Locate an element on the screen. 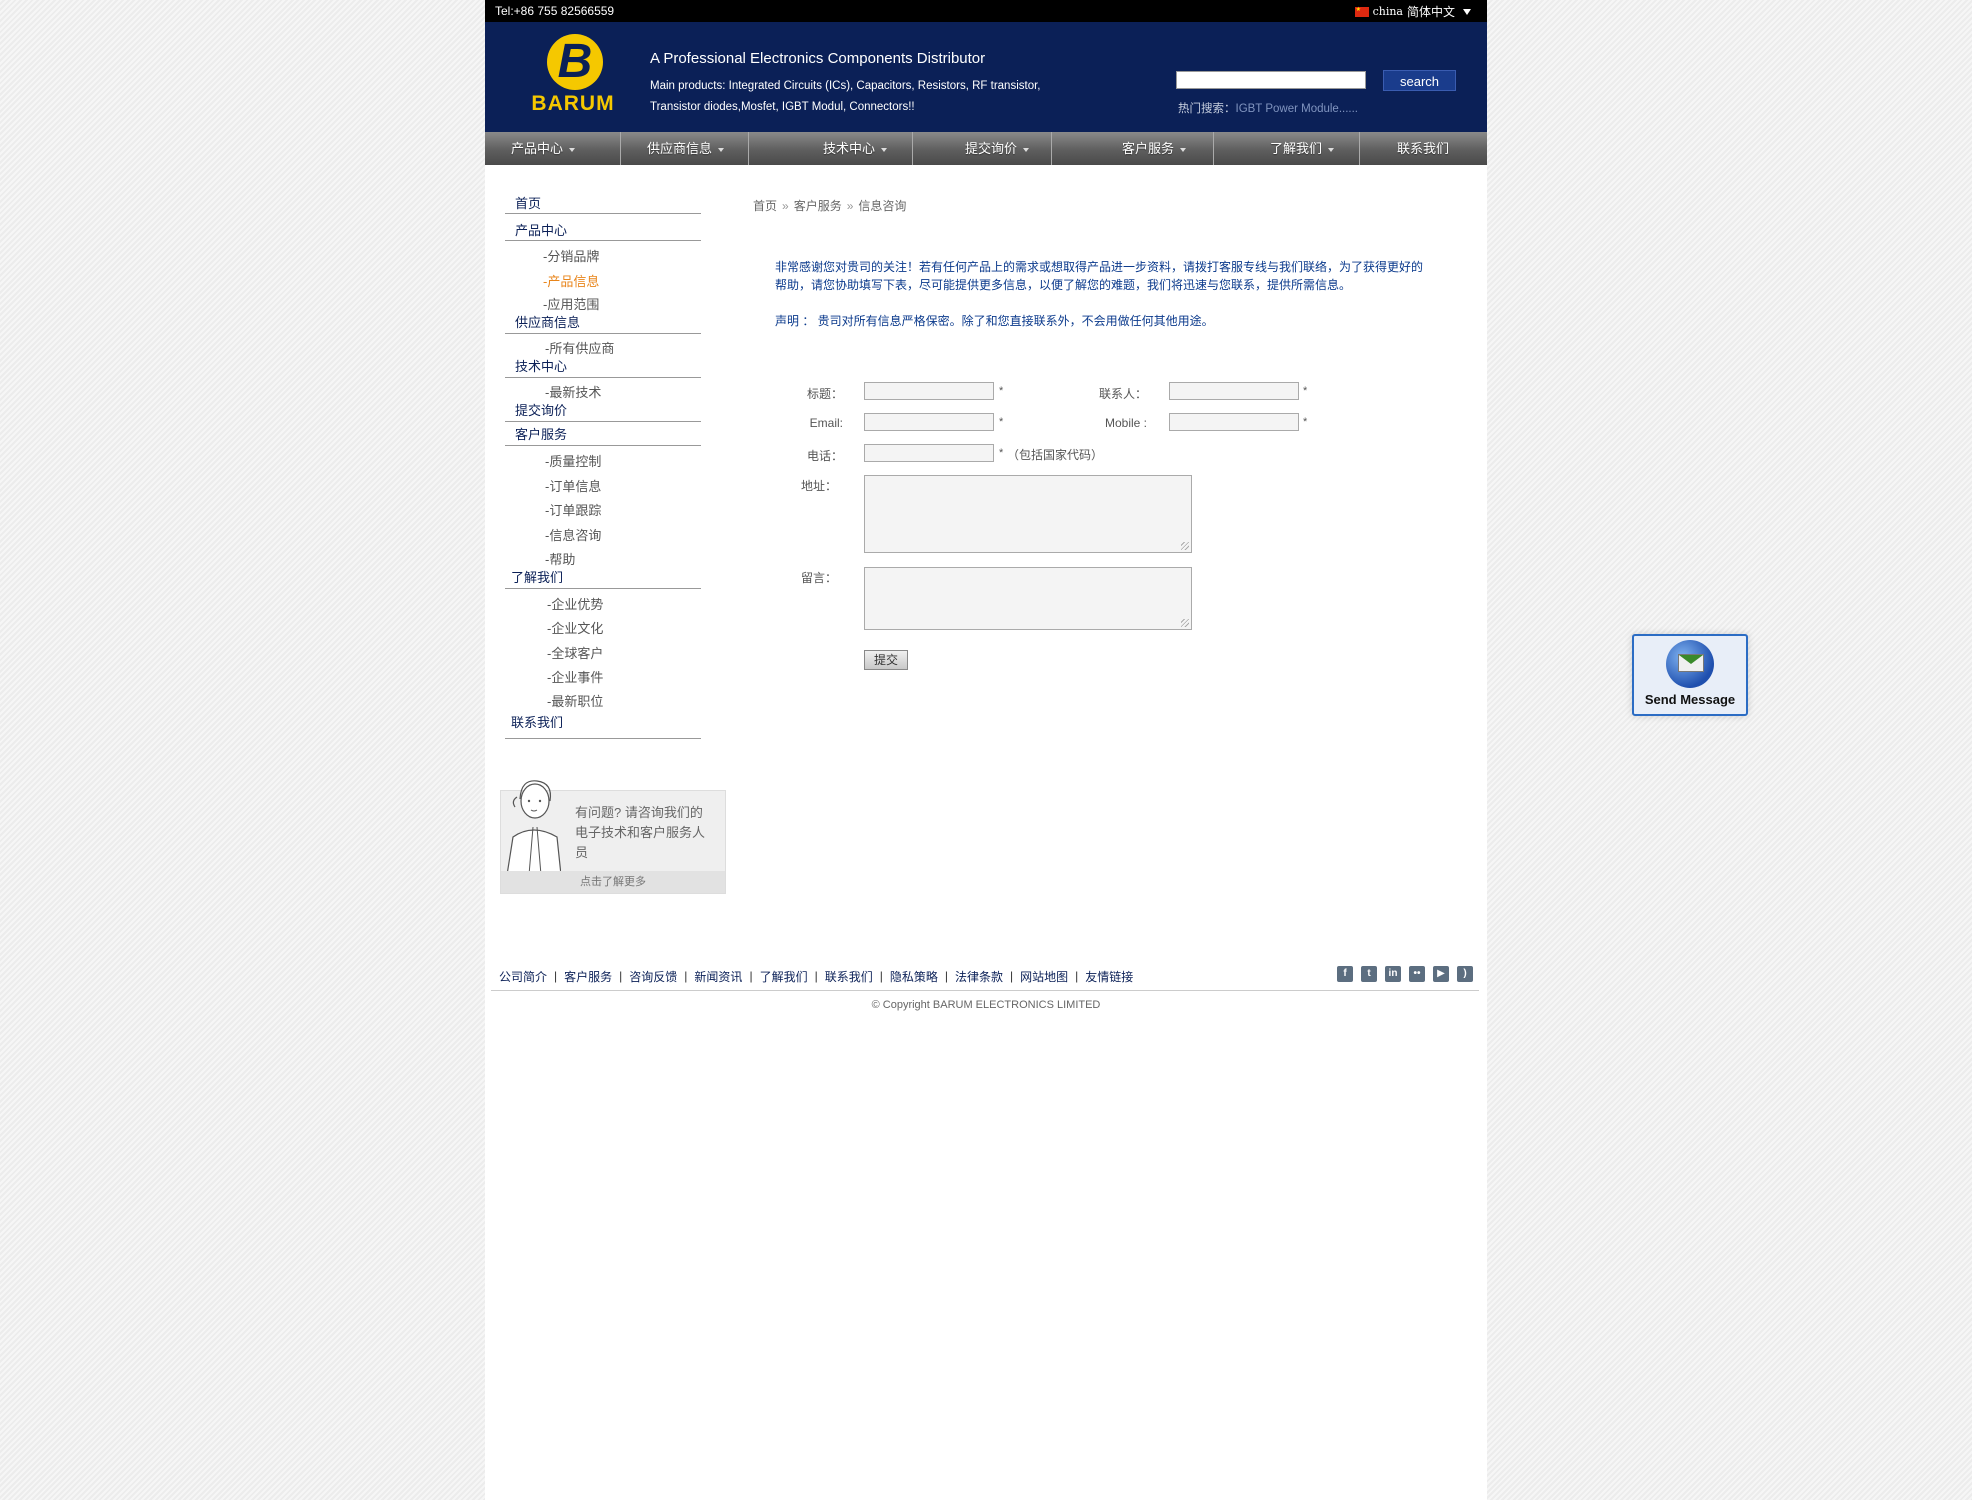 The height and width of the screenshot is (1500, 1972). nav-label: 供应商信息 is located at coordinates (680, 148).